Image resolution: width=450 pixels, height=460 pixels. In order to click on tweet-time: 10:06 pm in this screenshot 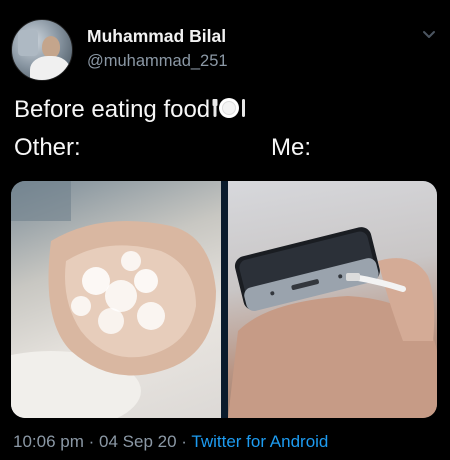, I will do `click(48, 441)`.